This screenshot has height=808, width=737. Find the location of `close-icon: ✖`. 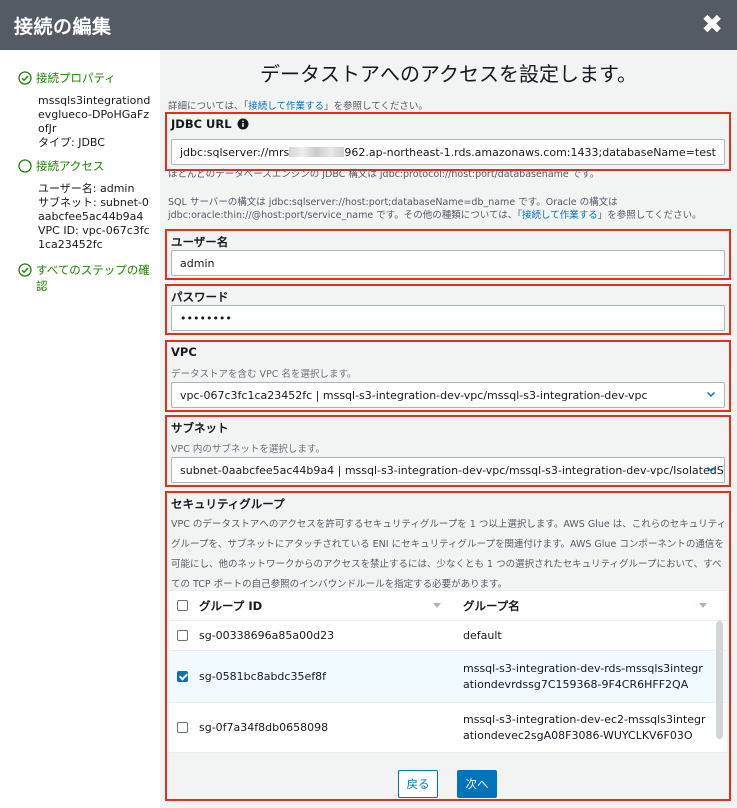

close-icon: ✖ is located at coordinates (712, 25).